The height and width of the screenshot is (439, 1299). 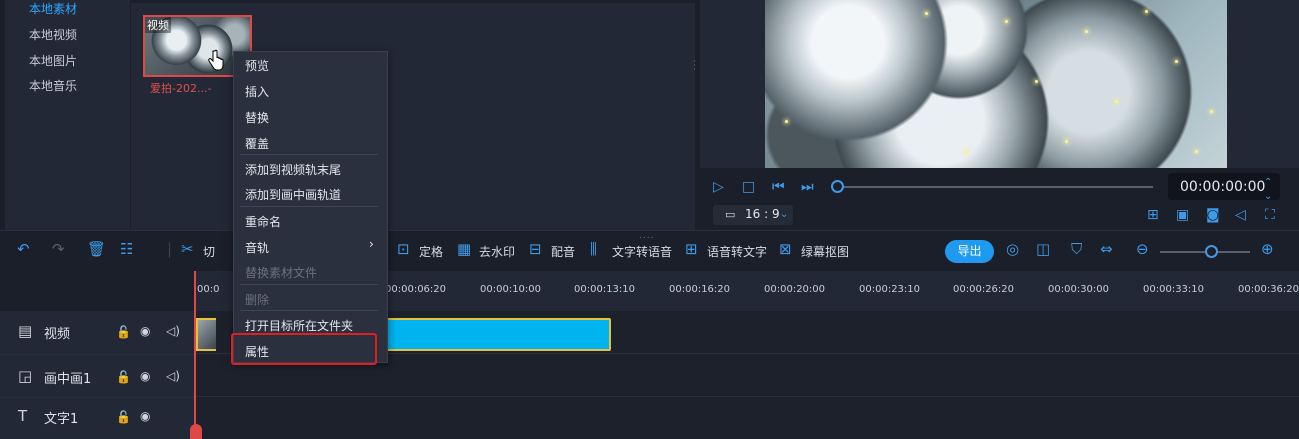 What do you see at coordinates (825, 251) in the screenshot?
I see `greenscreen-button: 绿幕抠图` at bounding box center [825, 251].